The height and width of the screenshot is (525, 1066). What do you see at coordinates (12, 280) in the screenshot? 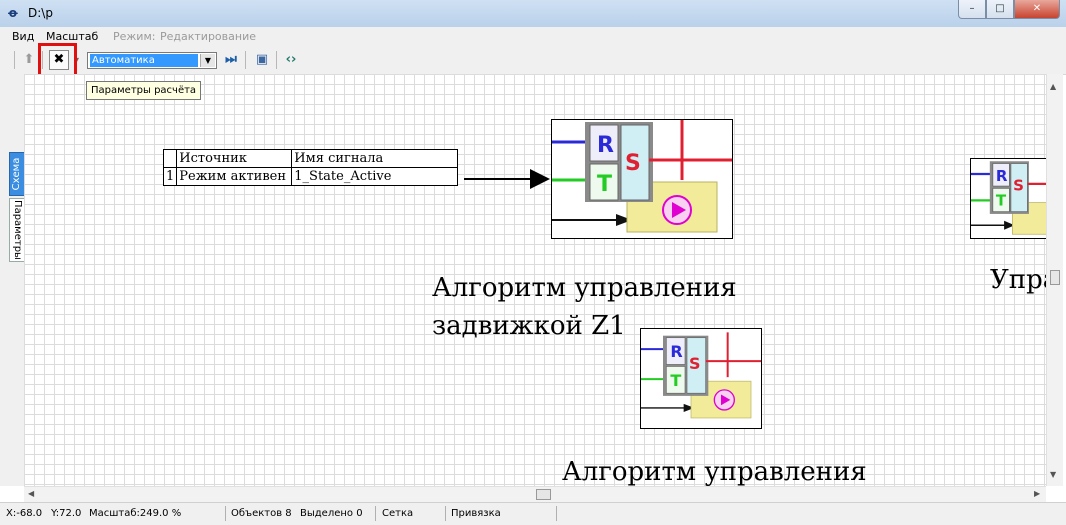
I see `side-tabs: Схема Параметры` at bounding box center [12, 280].